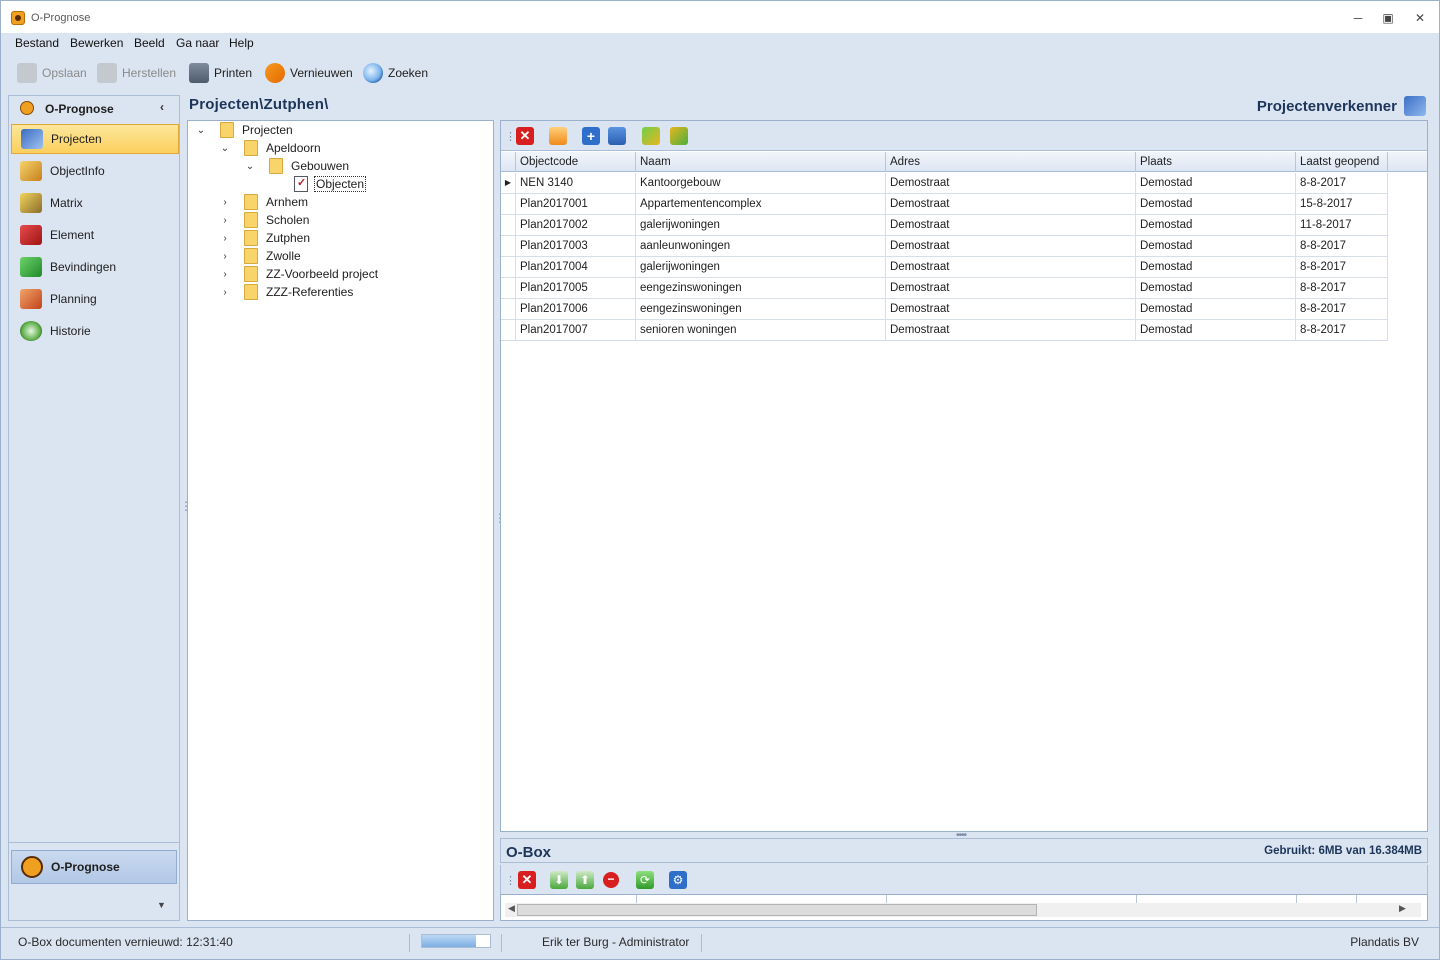 Image resolution: width=1440 pixels, height=960 pixels. I want to click on maximize-button: ▣, so click(1388, 18).